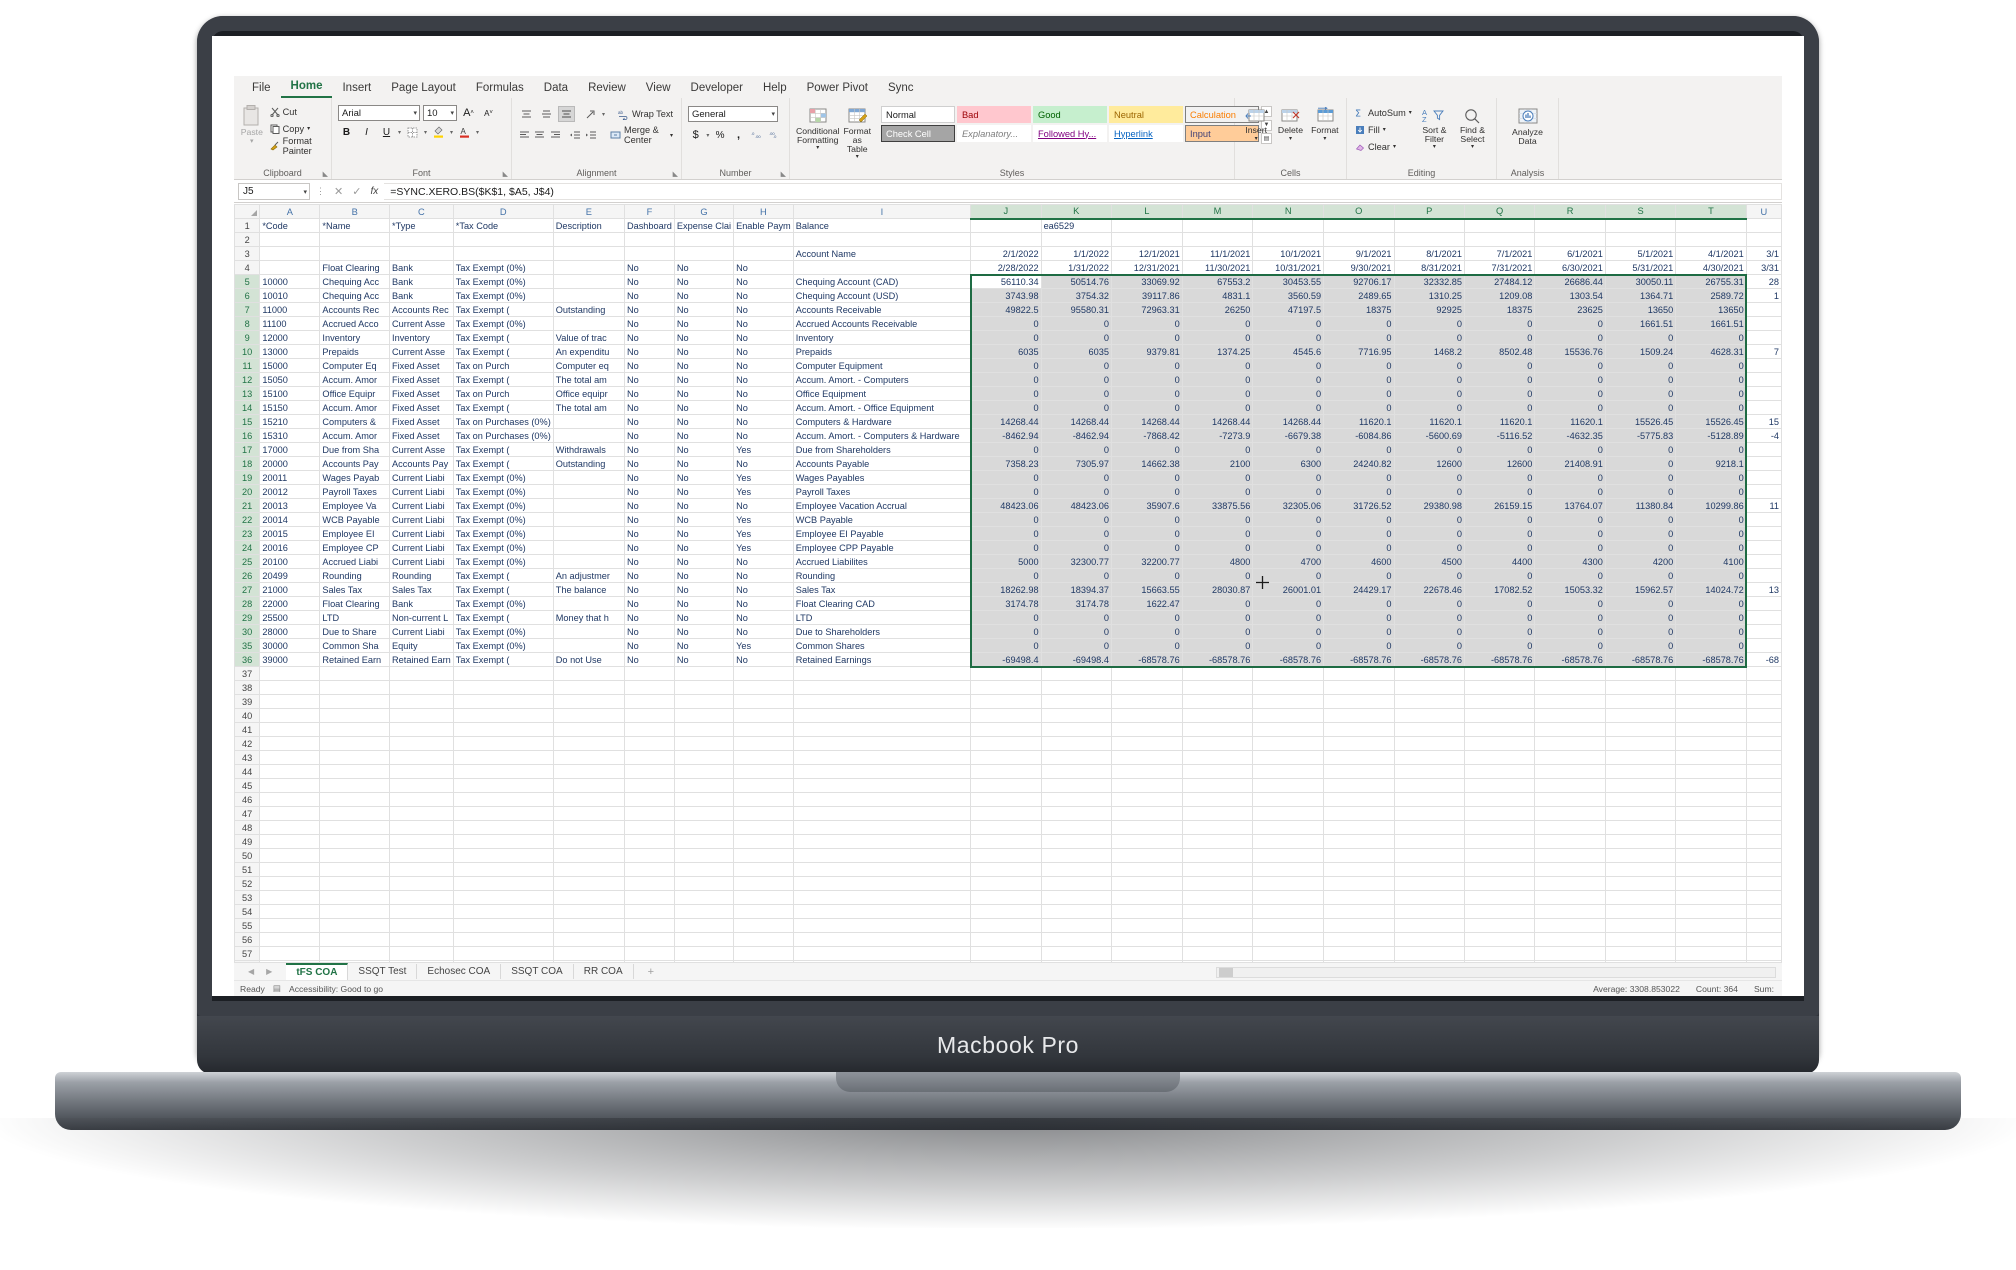 Image resolution: width=2016 pixels, height=1270 pixels. Describe the element at coordinates (1146, 253) in the screenshot. I see `cell-L3: 12/1/2021` at that location.